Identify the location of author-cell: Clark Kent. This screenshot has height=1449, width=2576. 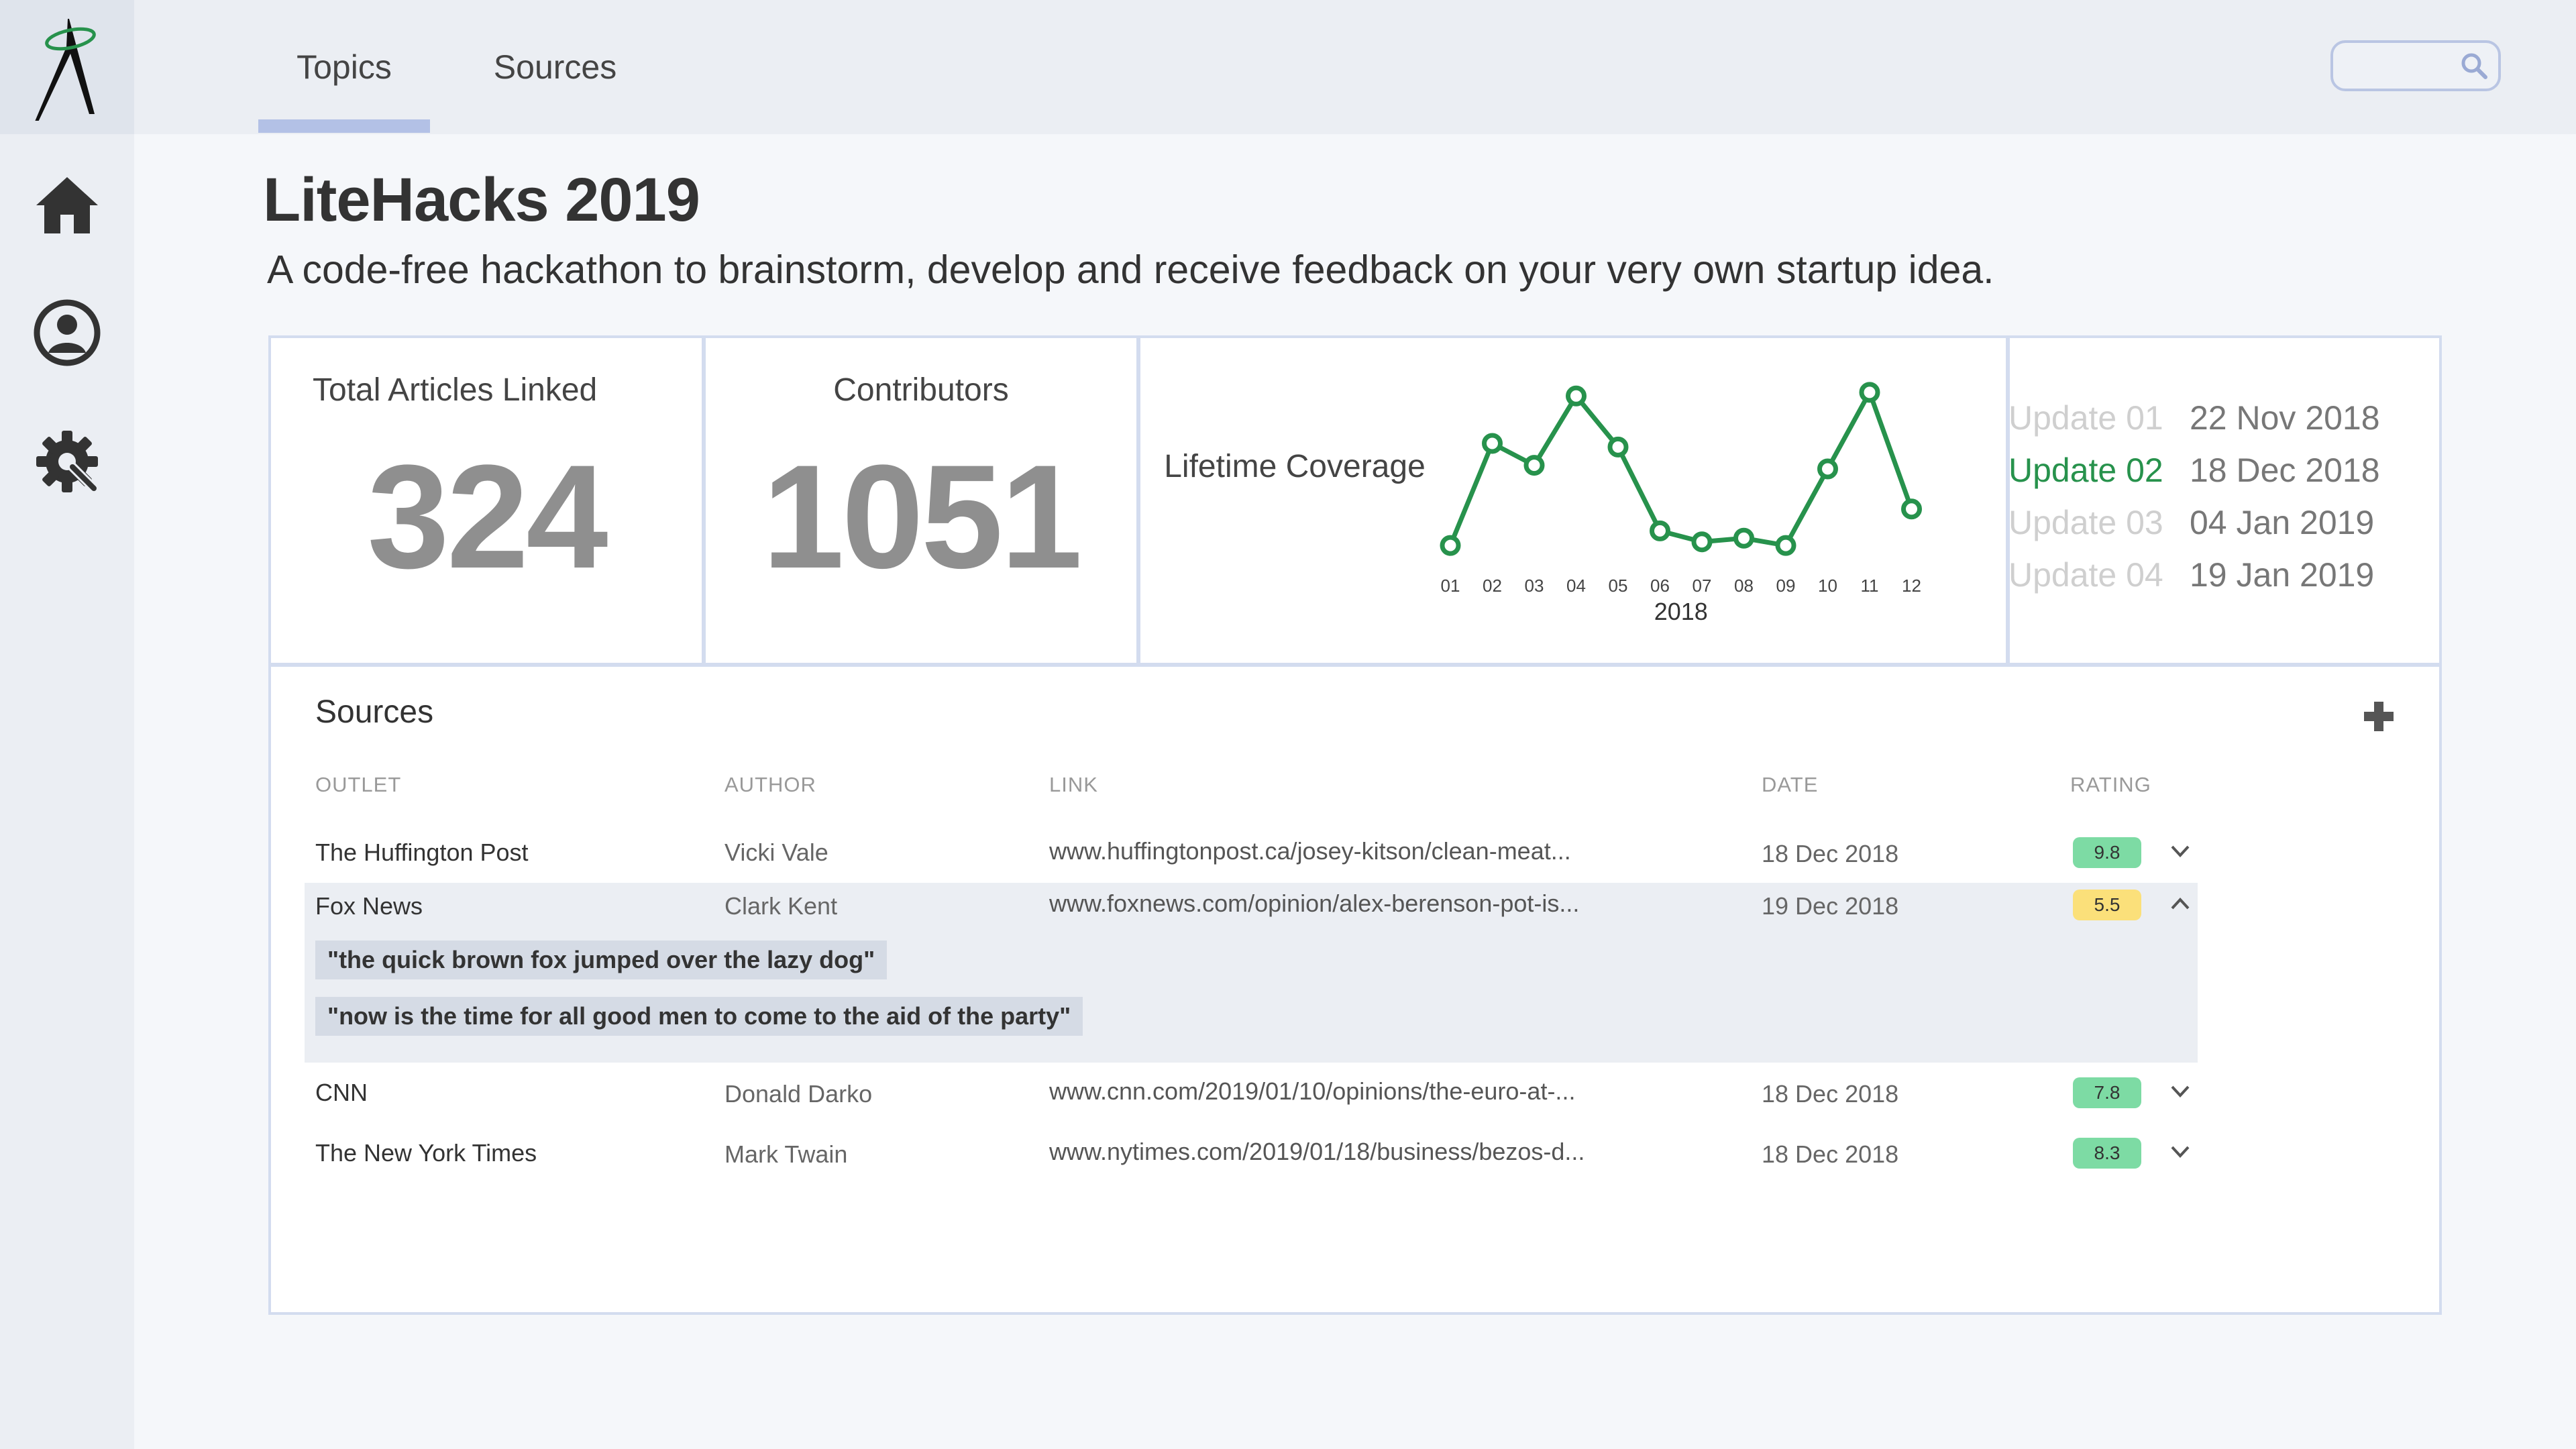
(781, 906).